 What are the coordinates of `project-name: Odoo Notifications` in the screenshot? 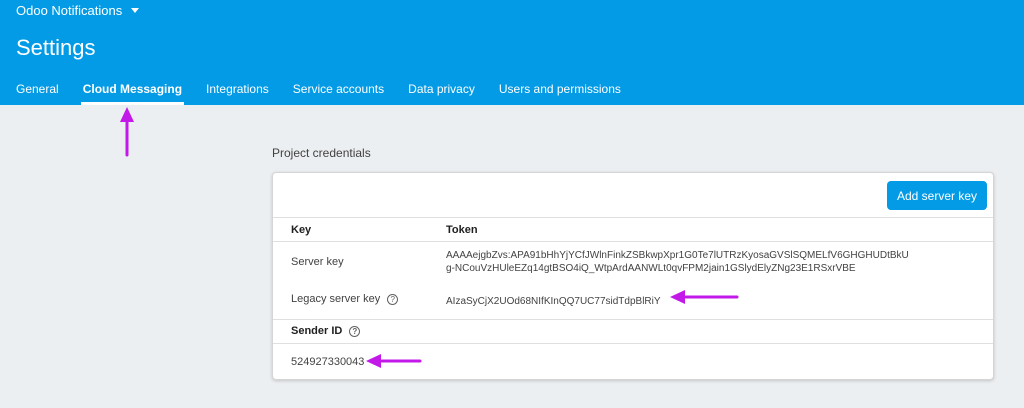 It's located at (69, 10).